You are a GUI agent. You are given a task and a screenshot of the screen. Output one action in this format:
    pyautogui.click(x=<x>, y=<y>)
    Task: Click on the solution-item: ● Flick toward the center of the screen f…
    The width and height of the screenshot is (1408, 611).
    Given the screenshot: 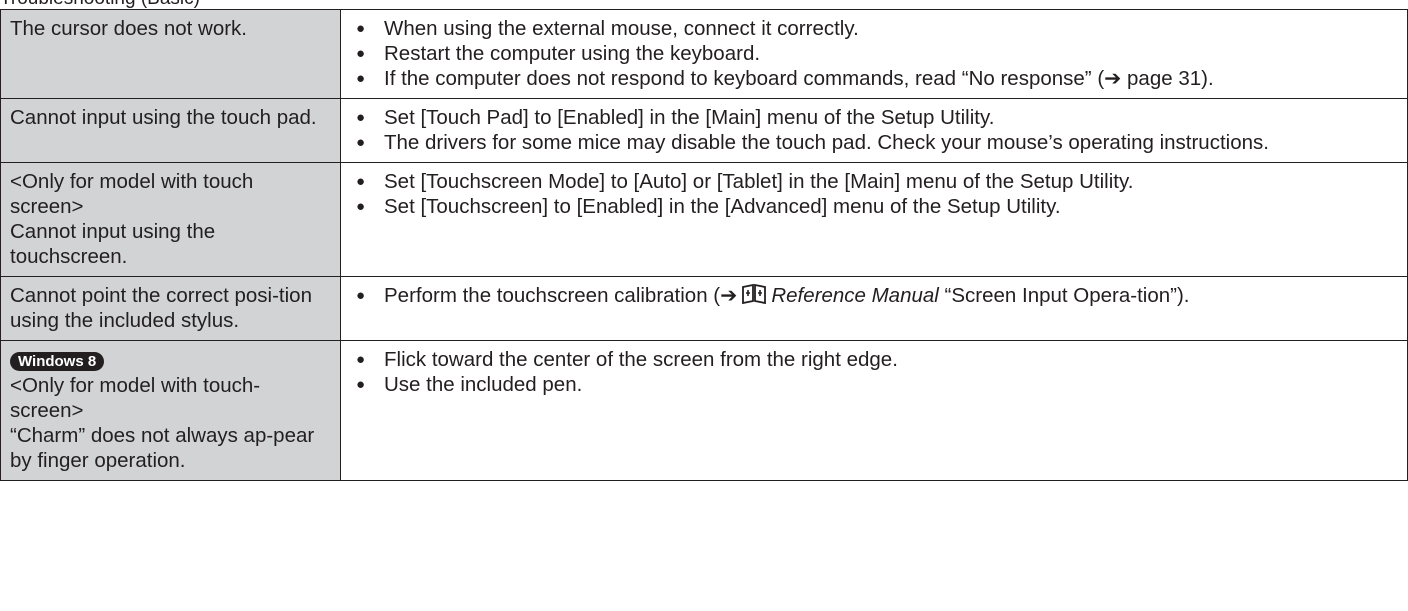 What is the action you would take?
    pyautogui.click(x=627, y=359)
    